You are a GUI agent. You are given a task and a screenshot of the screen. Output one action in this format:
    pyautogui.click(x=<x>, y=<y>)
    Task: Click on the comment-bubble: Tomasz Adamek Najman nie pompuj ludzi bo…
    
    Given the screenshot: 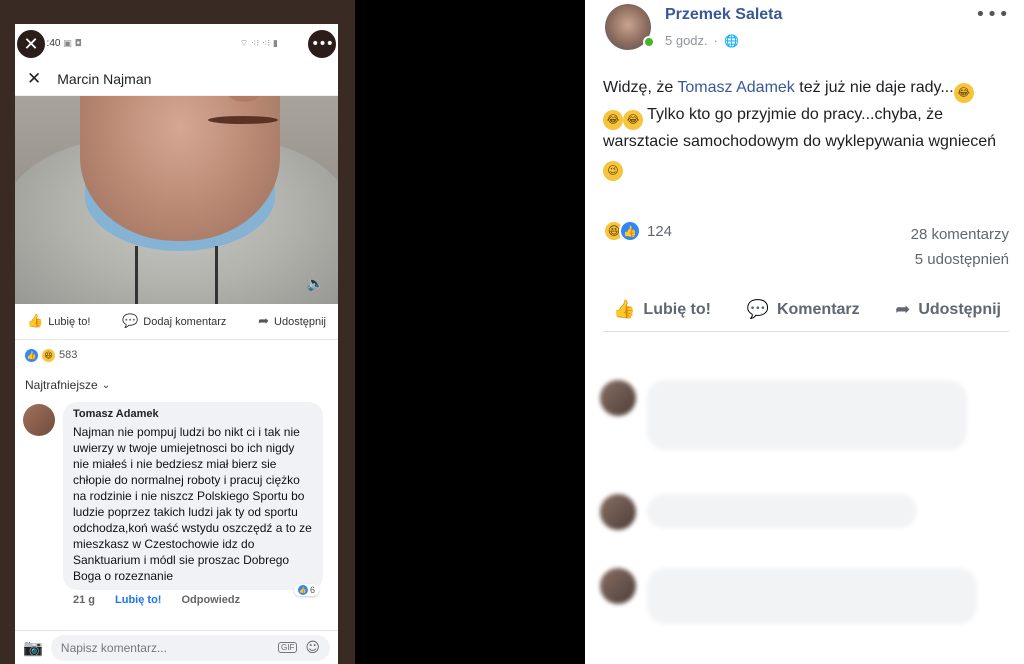 What is the action you would take?
    pyautogui.click(x=193, y=499)
    